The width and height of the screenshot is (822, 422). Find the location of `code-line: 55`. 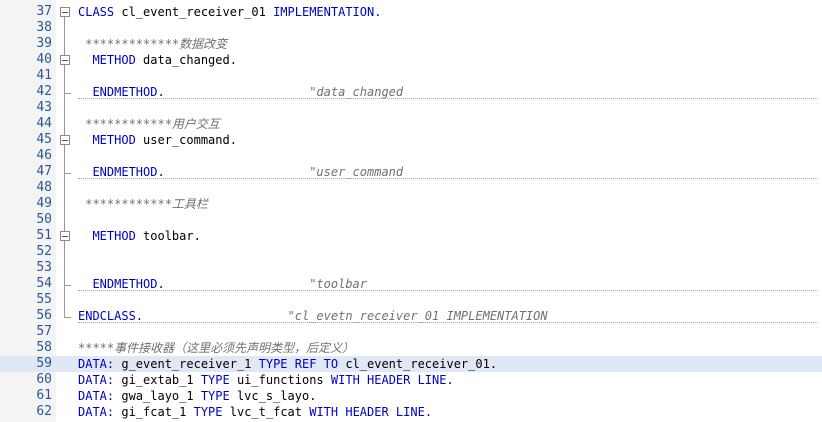

code-line: 55 is located at coordinates (411, 300).